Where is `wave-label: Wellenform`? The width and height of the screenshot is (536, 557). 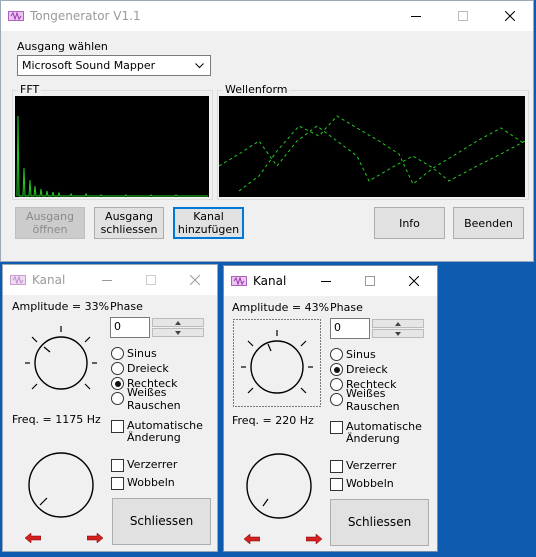
wave-label: Wellenform is located at coordinates (256, 89).